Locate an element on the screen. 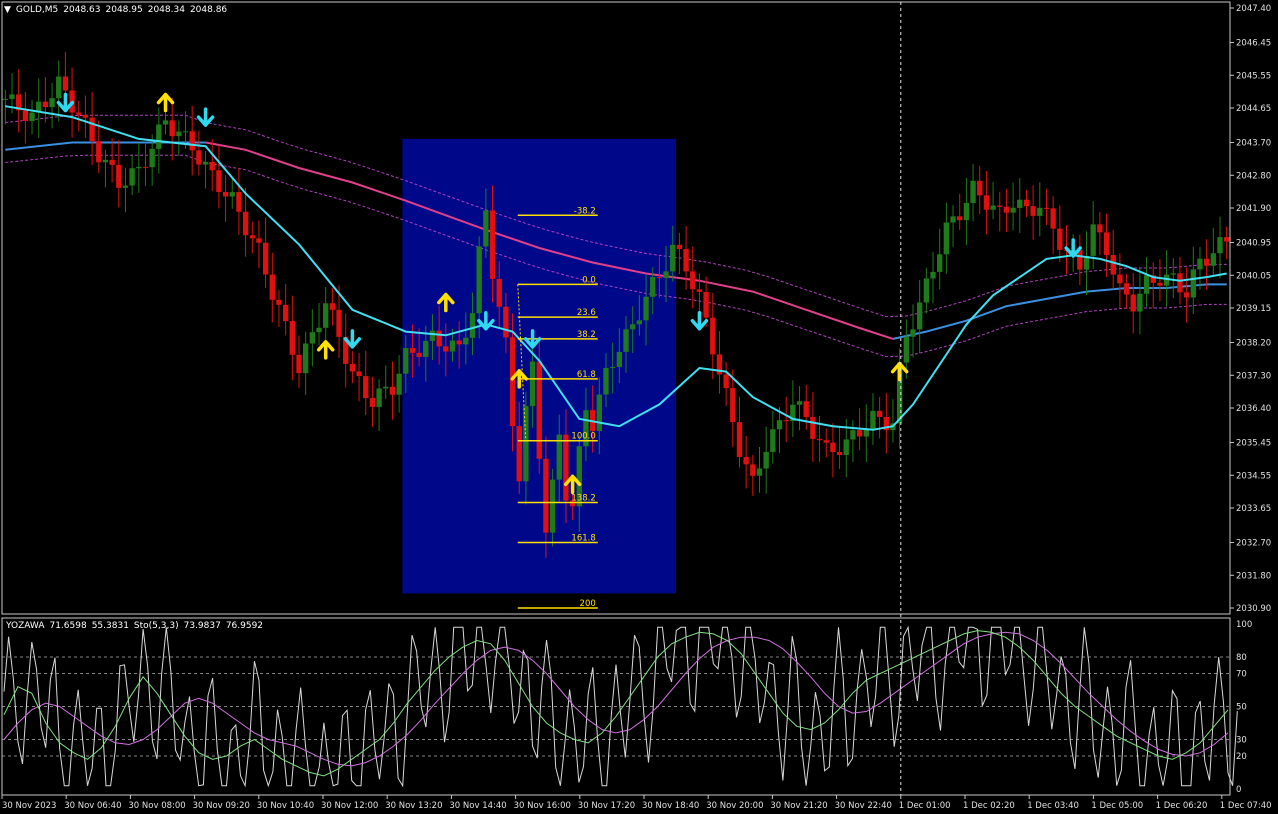 This screenshot has width=1278, height=814. stoch-value-1: 73.9837 is located at coordinates (202, 626).